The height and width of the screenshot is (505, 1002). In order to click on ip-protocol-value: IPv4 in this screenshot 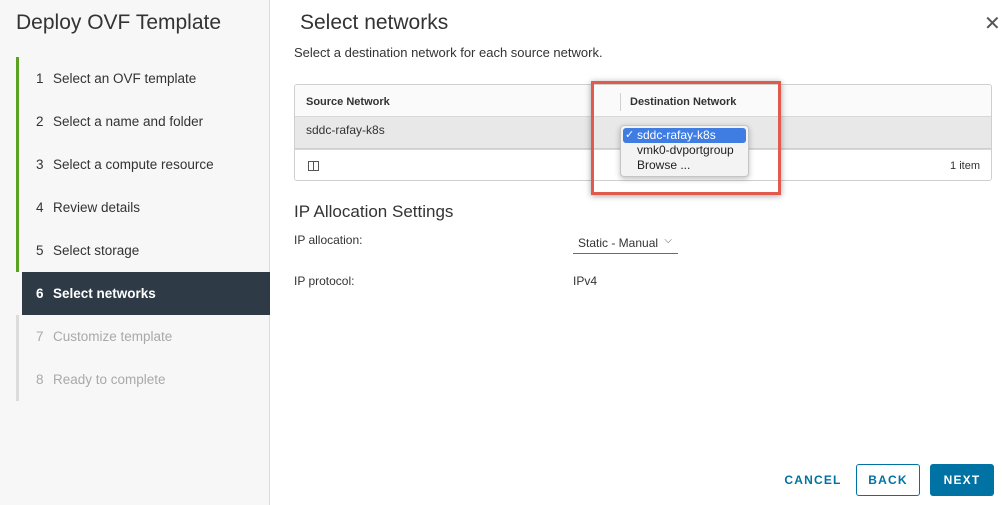, I will do `click(585, 281)`.